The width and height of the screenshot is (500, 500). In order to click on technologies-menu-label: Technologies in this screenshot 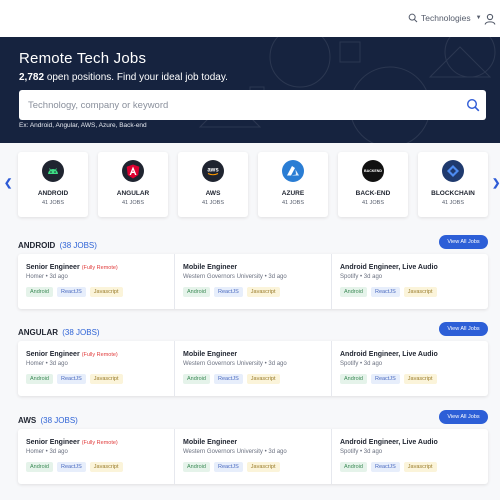, I will do `click(446, 18)`.